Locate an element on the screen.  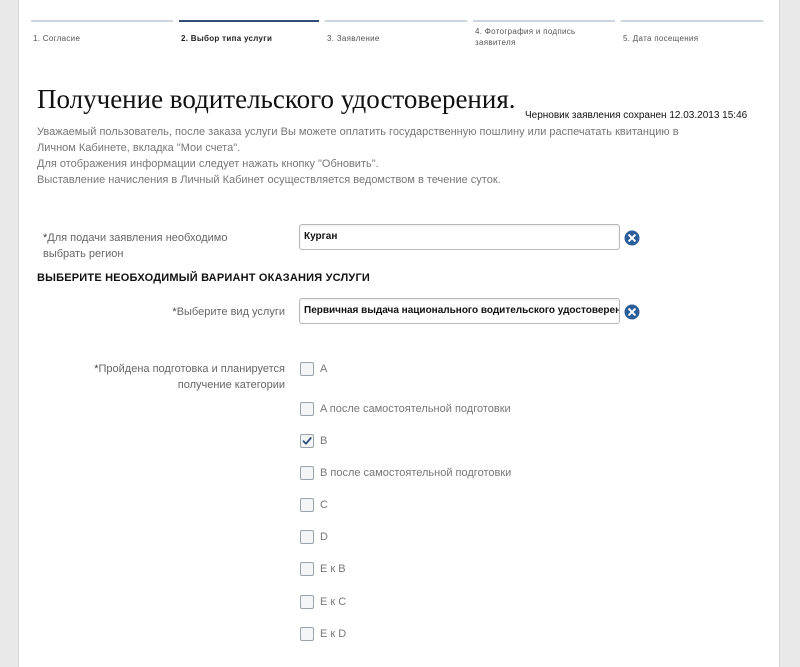
clear-region-icon is located at coordinates (632, 238).